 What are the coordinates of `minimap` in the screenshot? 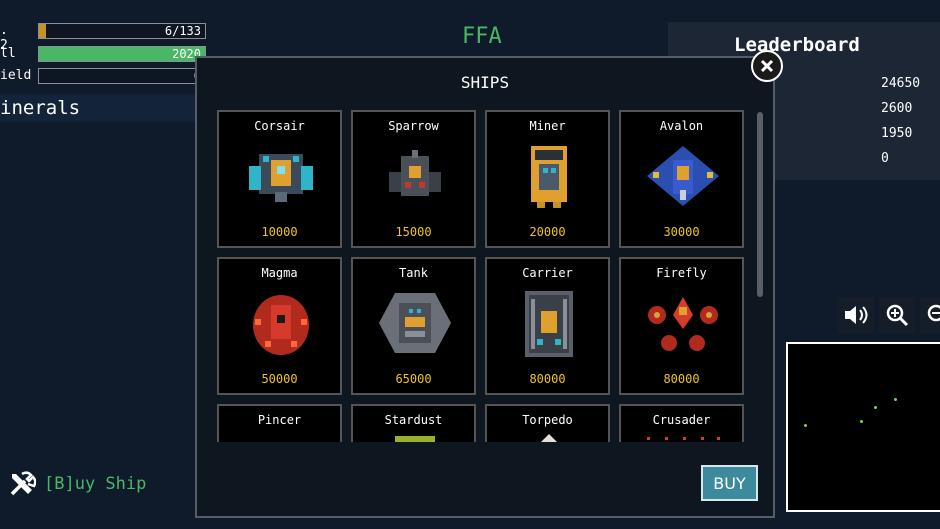 It's located at (863, 427).